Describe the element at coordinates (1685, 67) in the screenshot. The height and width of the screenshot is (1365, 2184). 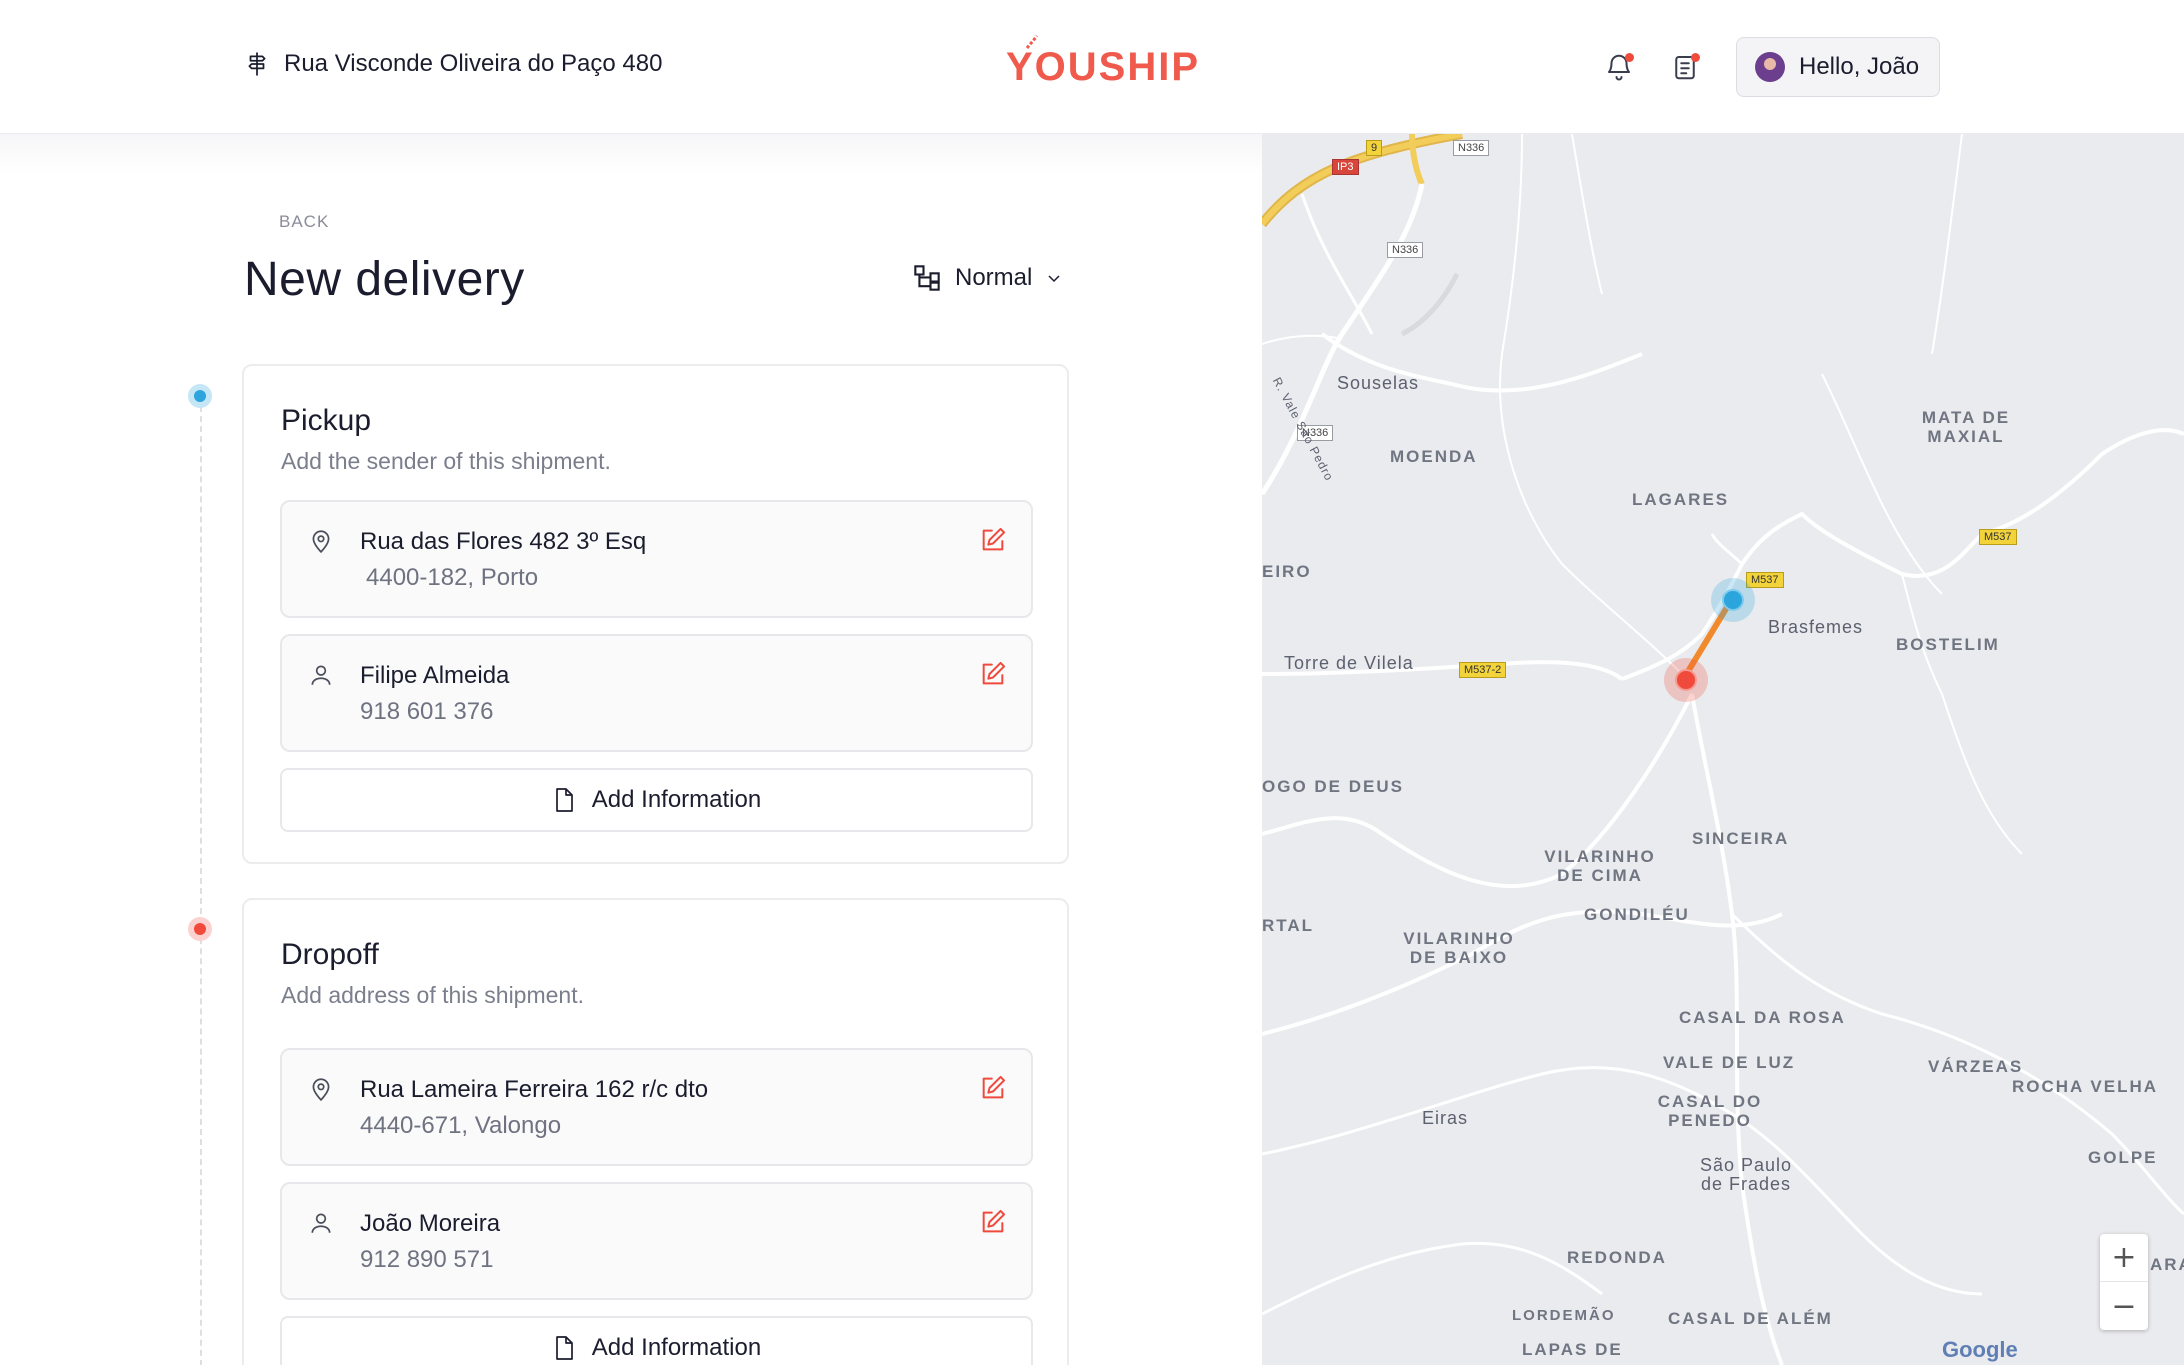
I see `orders-button` at that location.